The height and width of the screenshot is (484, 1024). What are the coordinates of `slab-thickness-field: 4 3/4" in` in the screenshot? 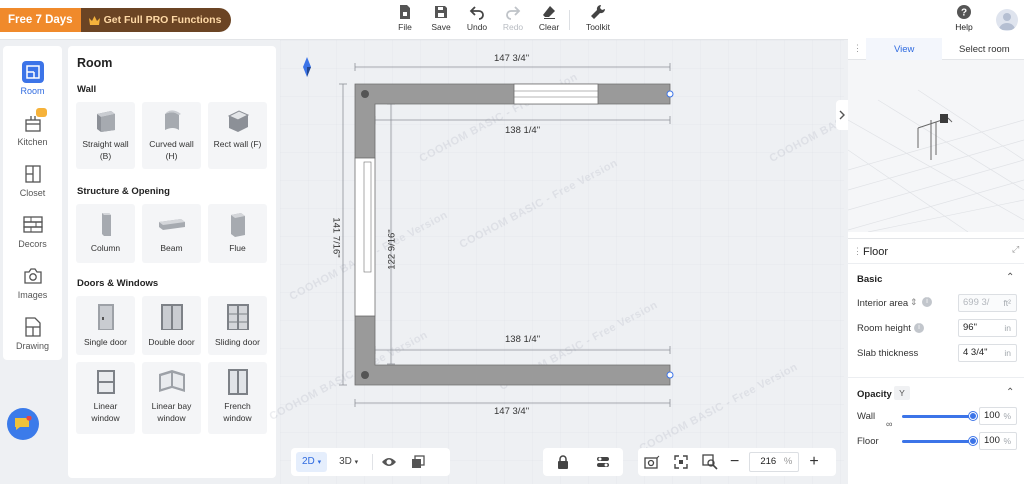 It's located at (987, 353).